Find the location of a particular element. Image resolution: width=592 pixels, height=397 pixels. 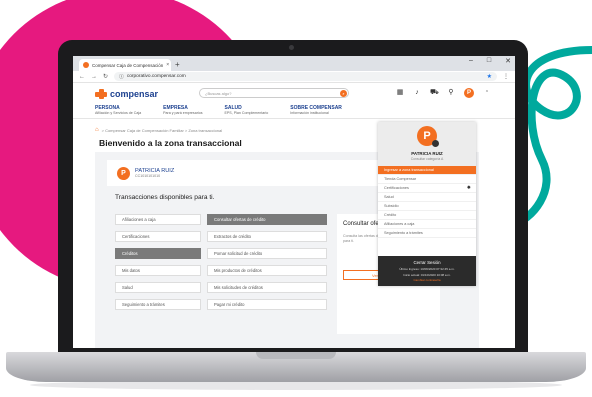

transactions-title: Transacciones disponibles para ti. is located at coordinates (165, 197).